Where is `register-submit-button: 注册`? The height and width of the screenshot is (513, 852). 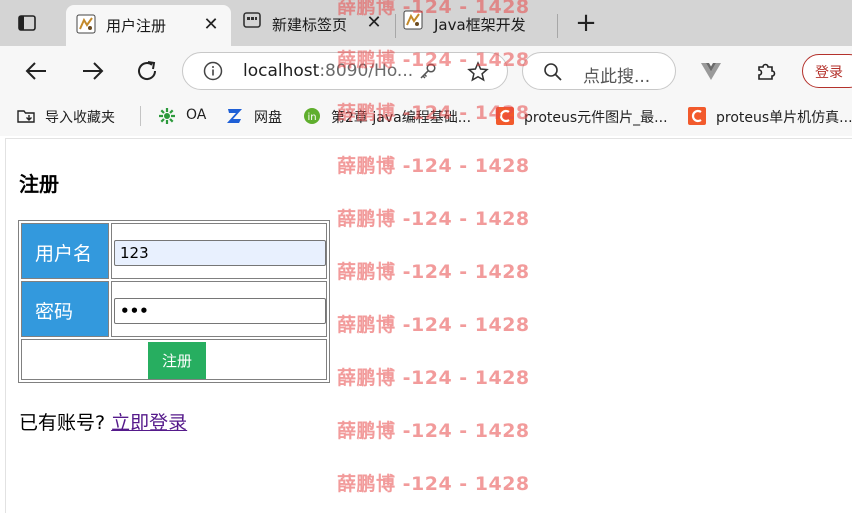 register-submit-button: 注册 is located at coordinates (177, 360).